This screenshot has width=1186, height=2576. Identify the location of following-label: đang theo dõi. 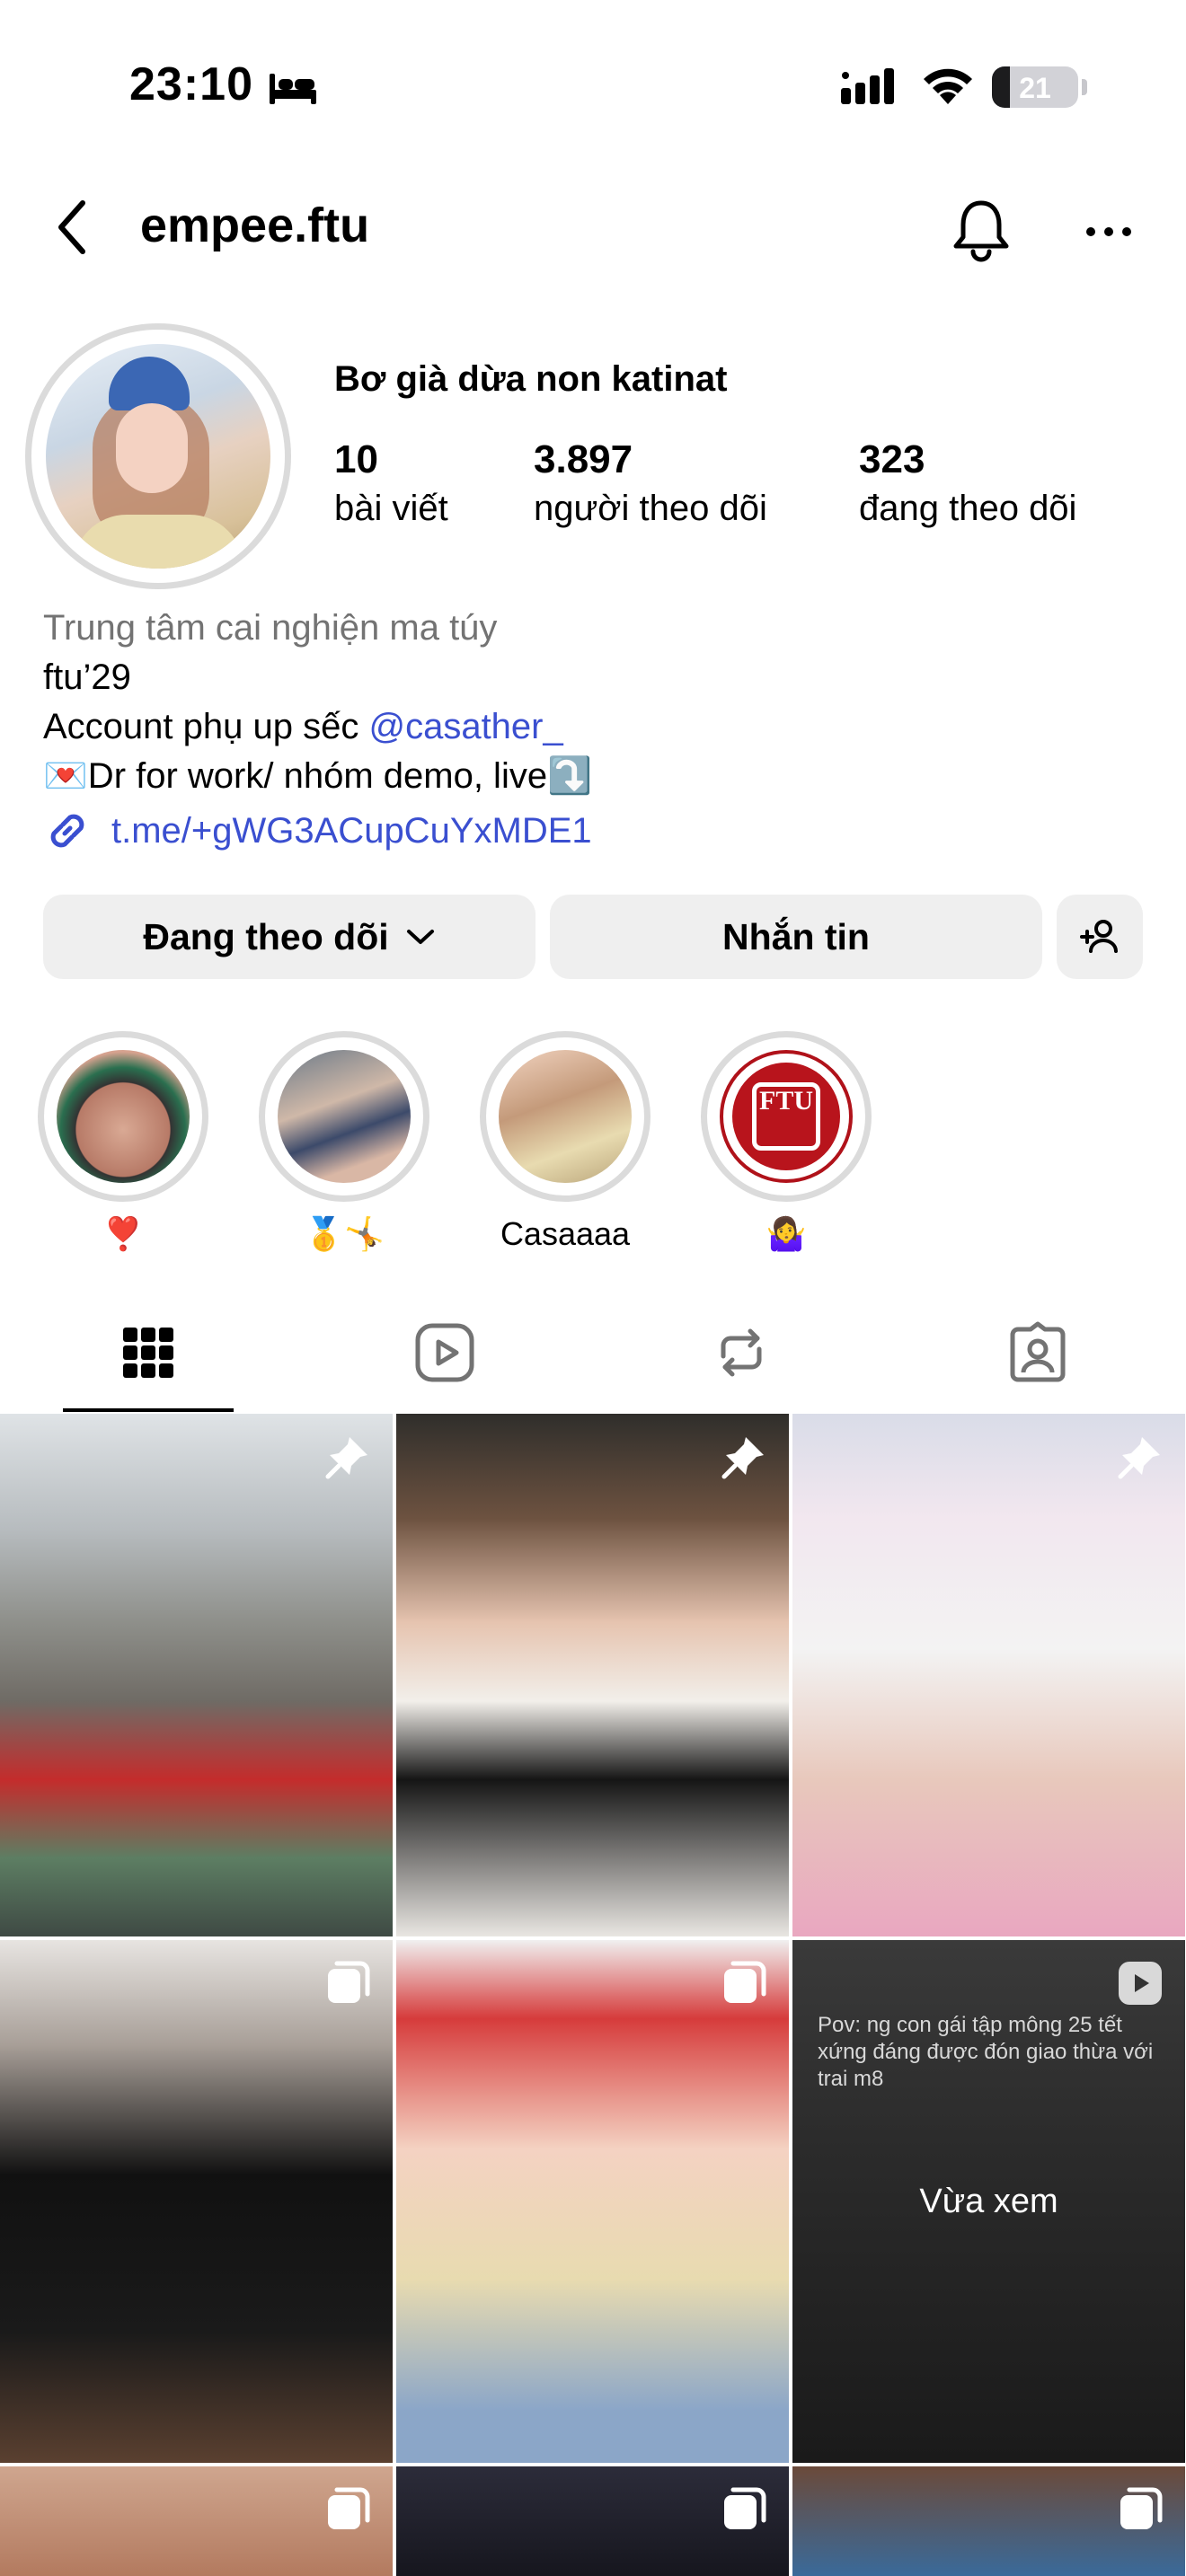
(968, 508).